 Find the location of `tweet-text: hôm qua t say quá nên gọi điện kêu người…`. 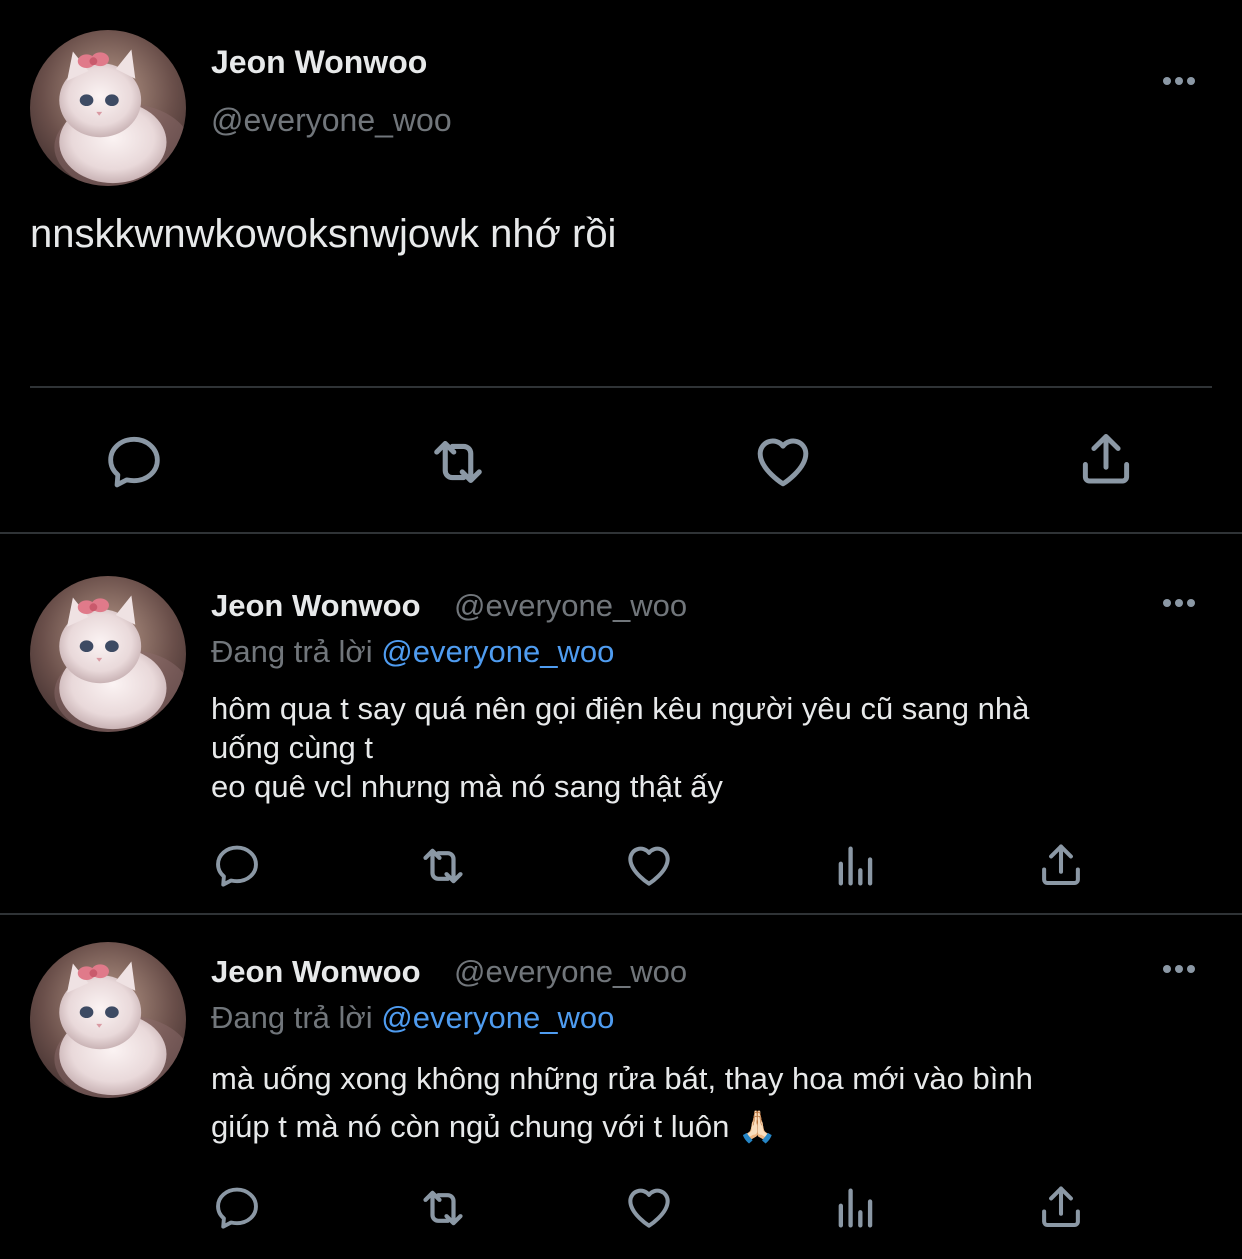

tweet-text: hôm qua t say quá nên gọi điện kêu người… is located at coordinates (620, 747).